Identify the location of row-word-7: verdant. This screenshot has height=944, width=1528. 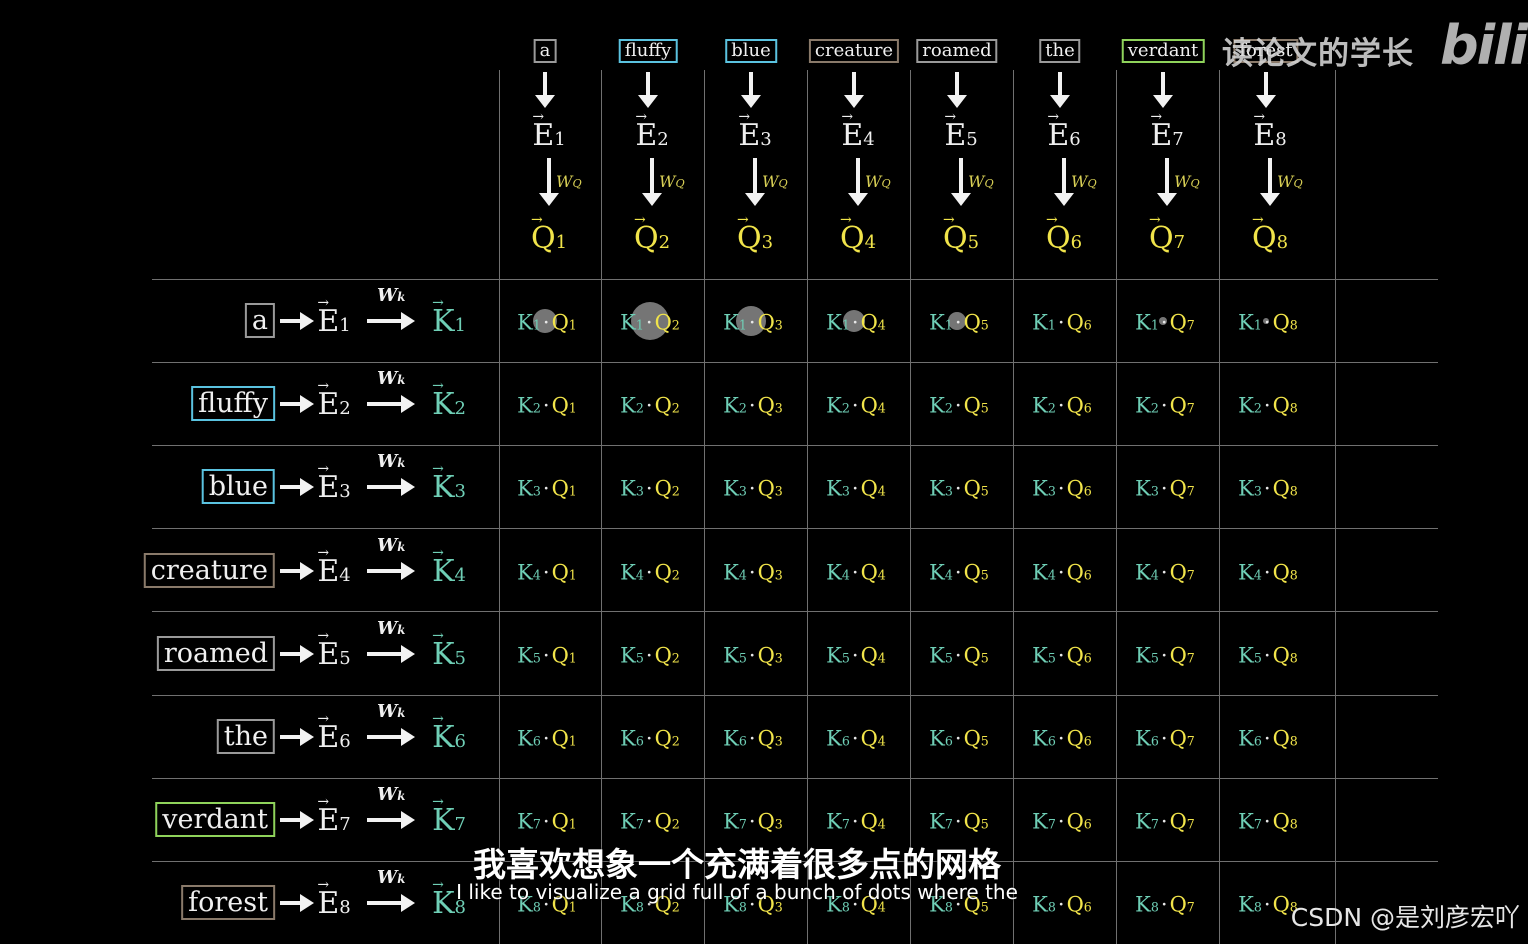
(215, 819).